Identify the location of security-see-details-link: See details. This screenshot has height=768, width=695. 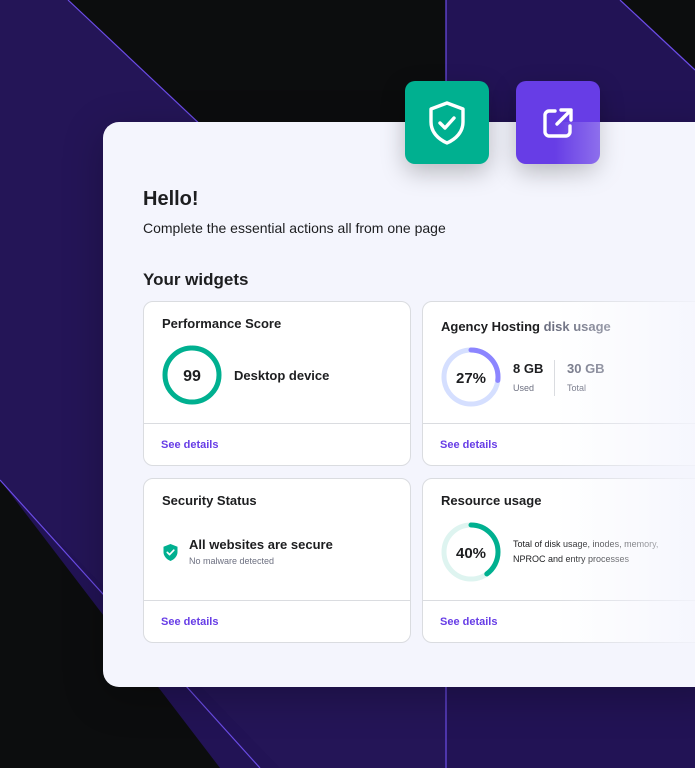
(189, 622).